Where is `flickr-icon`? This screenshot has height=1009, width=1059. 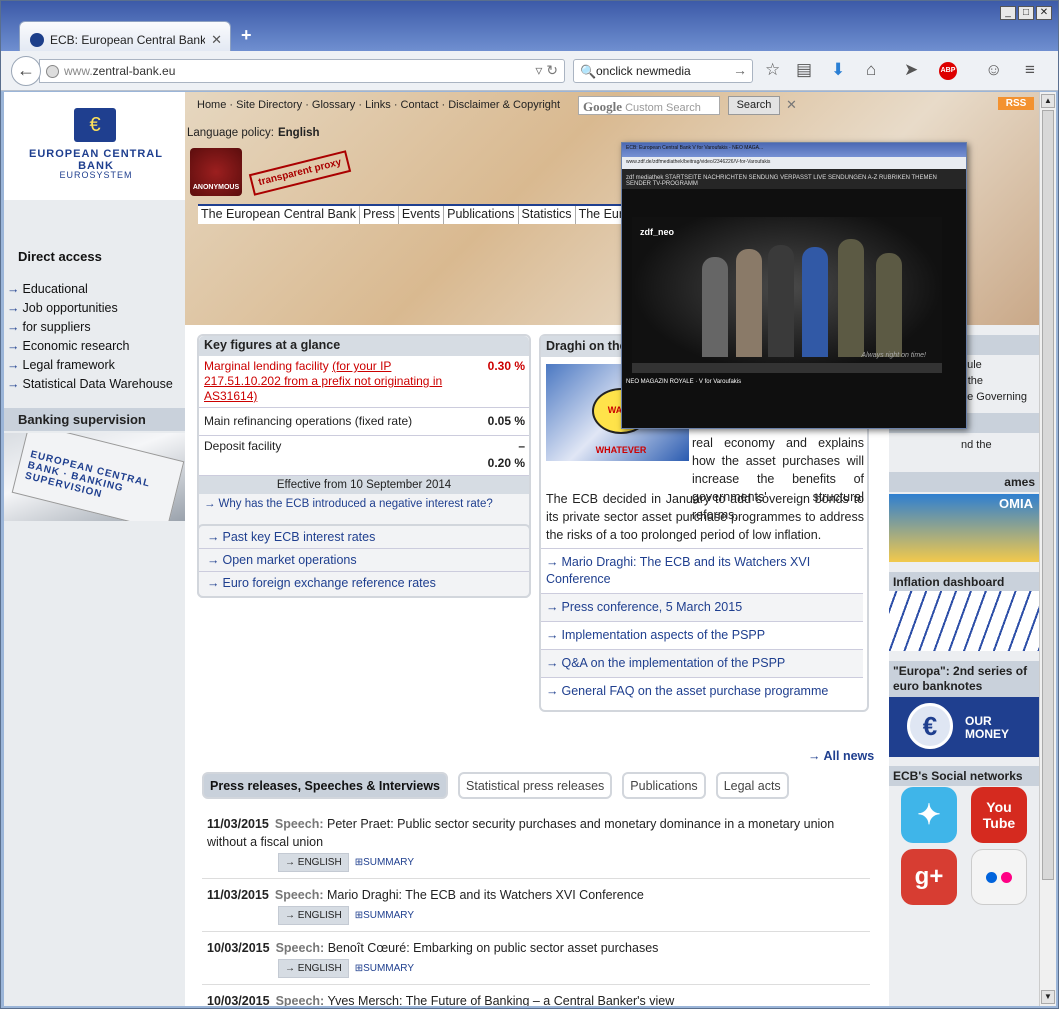 flickr-icon is located at coordinates (999, 877).